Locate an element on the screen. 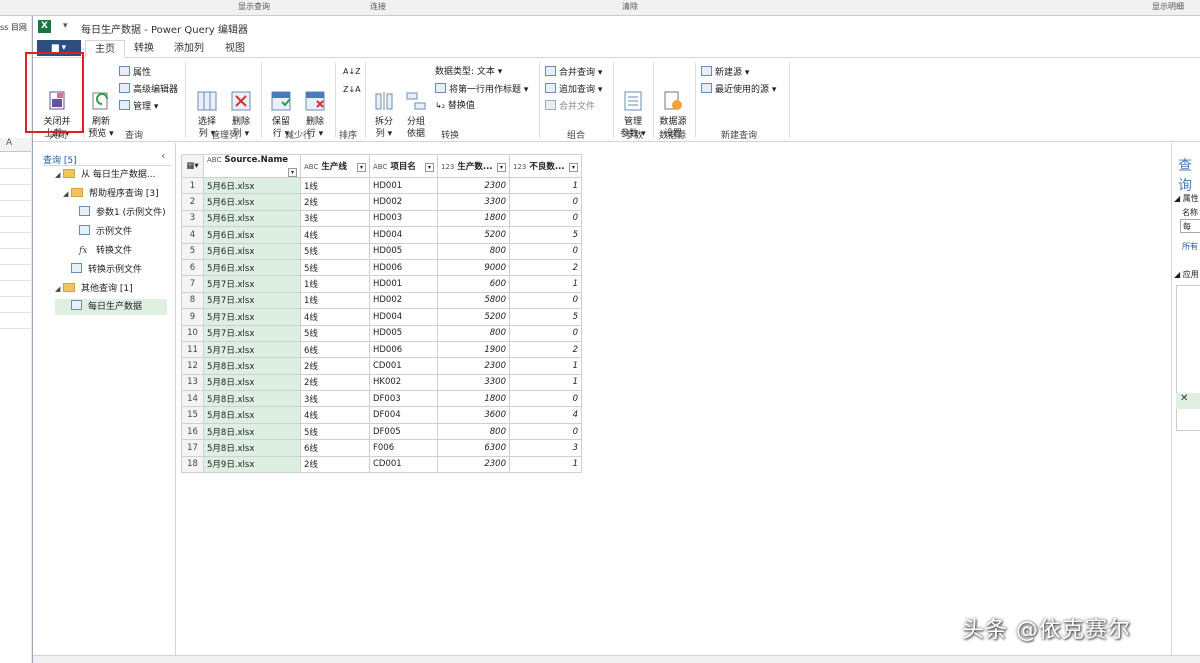 This screenshot has height=663, width=1200. table-cell: 5 is located at coordinates (545, 235).